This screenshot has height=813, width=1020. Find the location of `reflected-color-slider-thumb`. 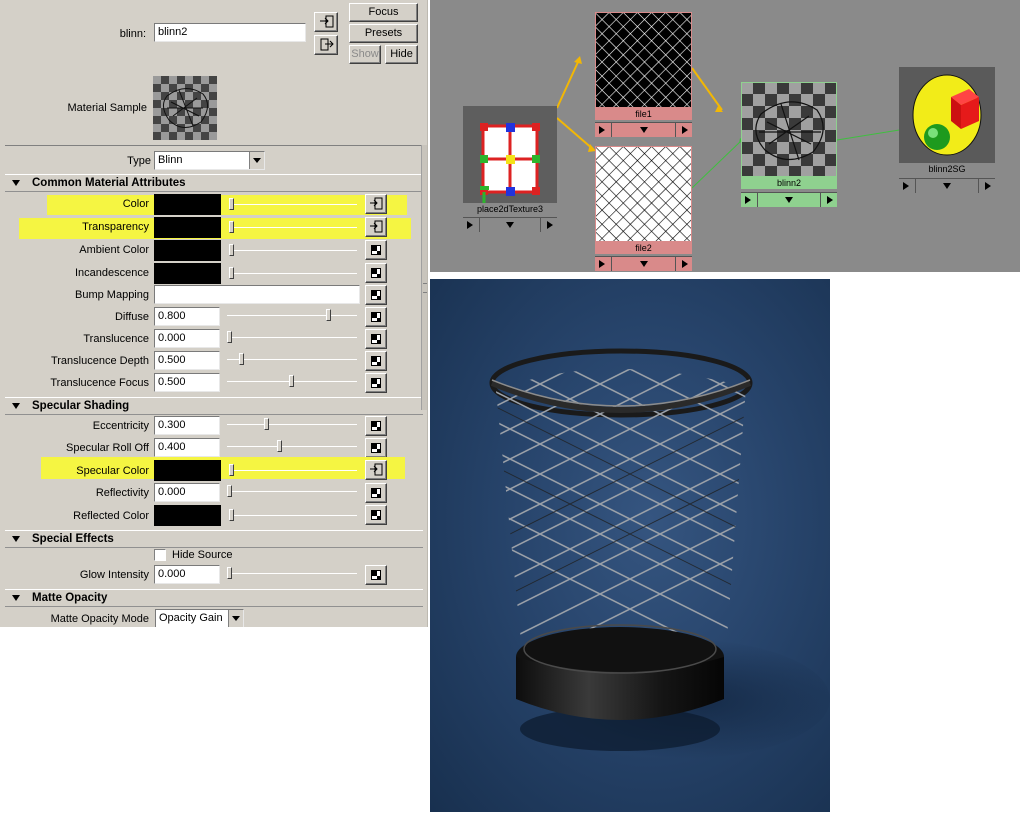

reflected-color-slider-thumb is located at coordinates (231, 515).